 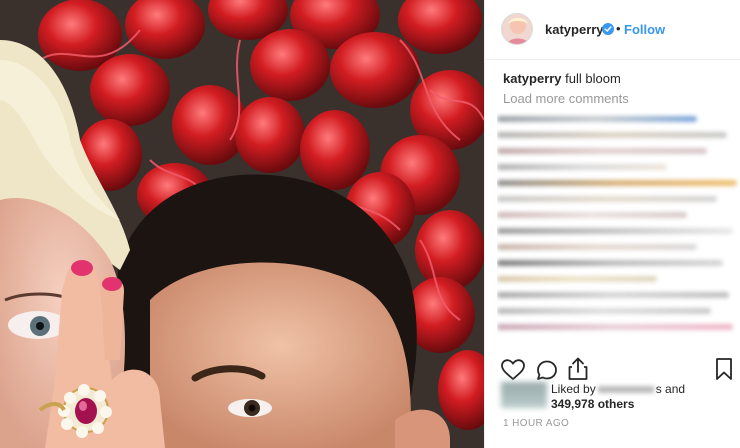 I want to click on avatar-image, so click(x=517, y=29).